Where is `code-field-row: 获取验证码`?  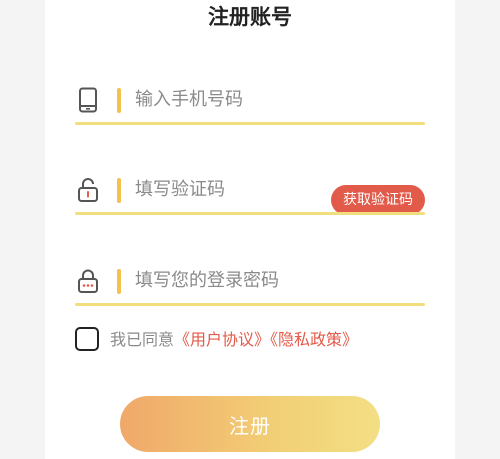
code-field-row: 获取验证码 is located at coordinates (250, 190).